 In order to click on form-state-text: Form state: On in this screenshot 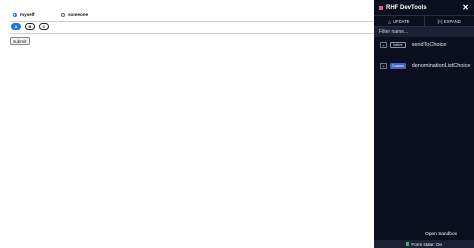, I will do `click(427, 244)`.